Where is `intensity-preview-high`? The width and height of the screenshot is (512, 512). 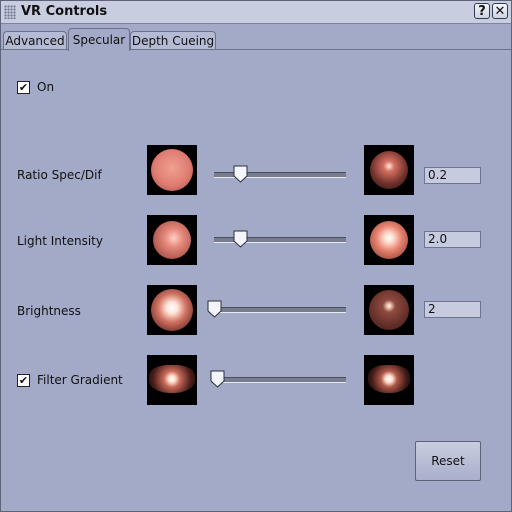
intensity-preview-high is located at coordinates (389, 240).